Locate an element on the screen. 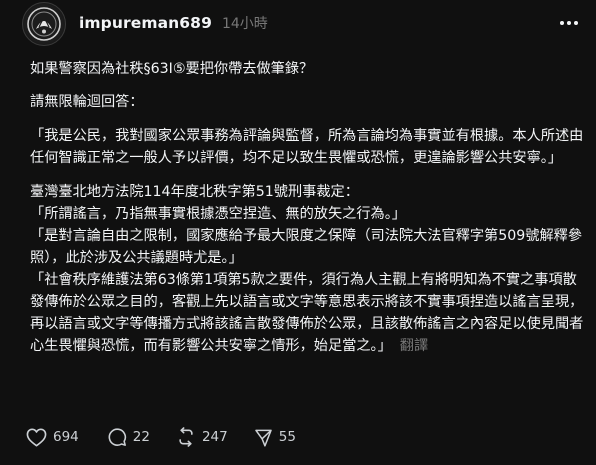  more-button is located at coordinates (569, 23).